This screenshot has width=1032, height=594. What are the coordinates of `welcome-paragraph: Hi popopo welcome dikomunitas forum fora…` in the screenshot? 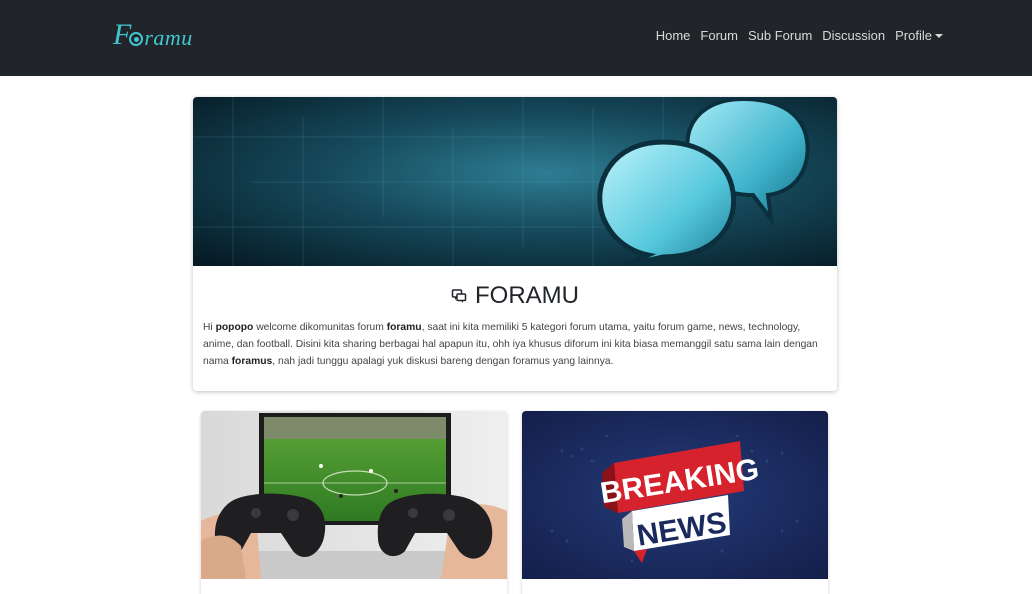 It's located at (516, 344).